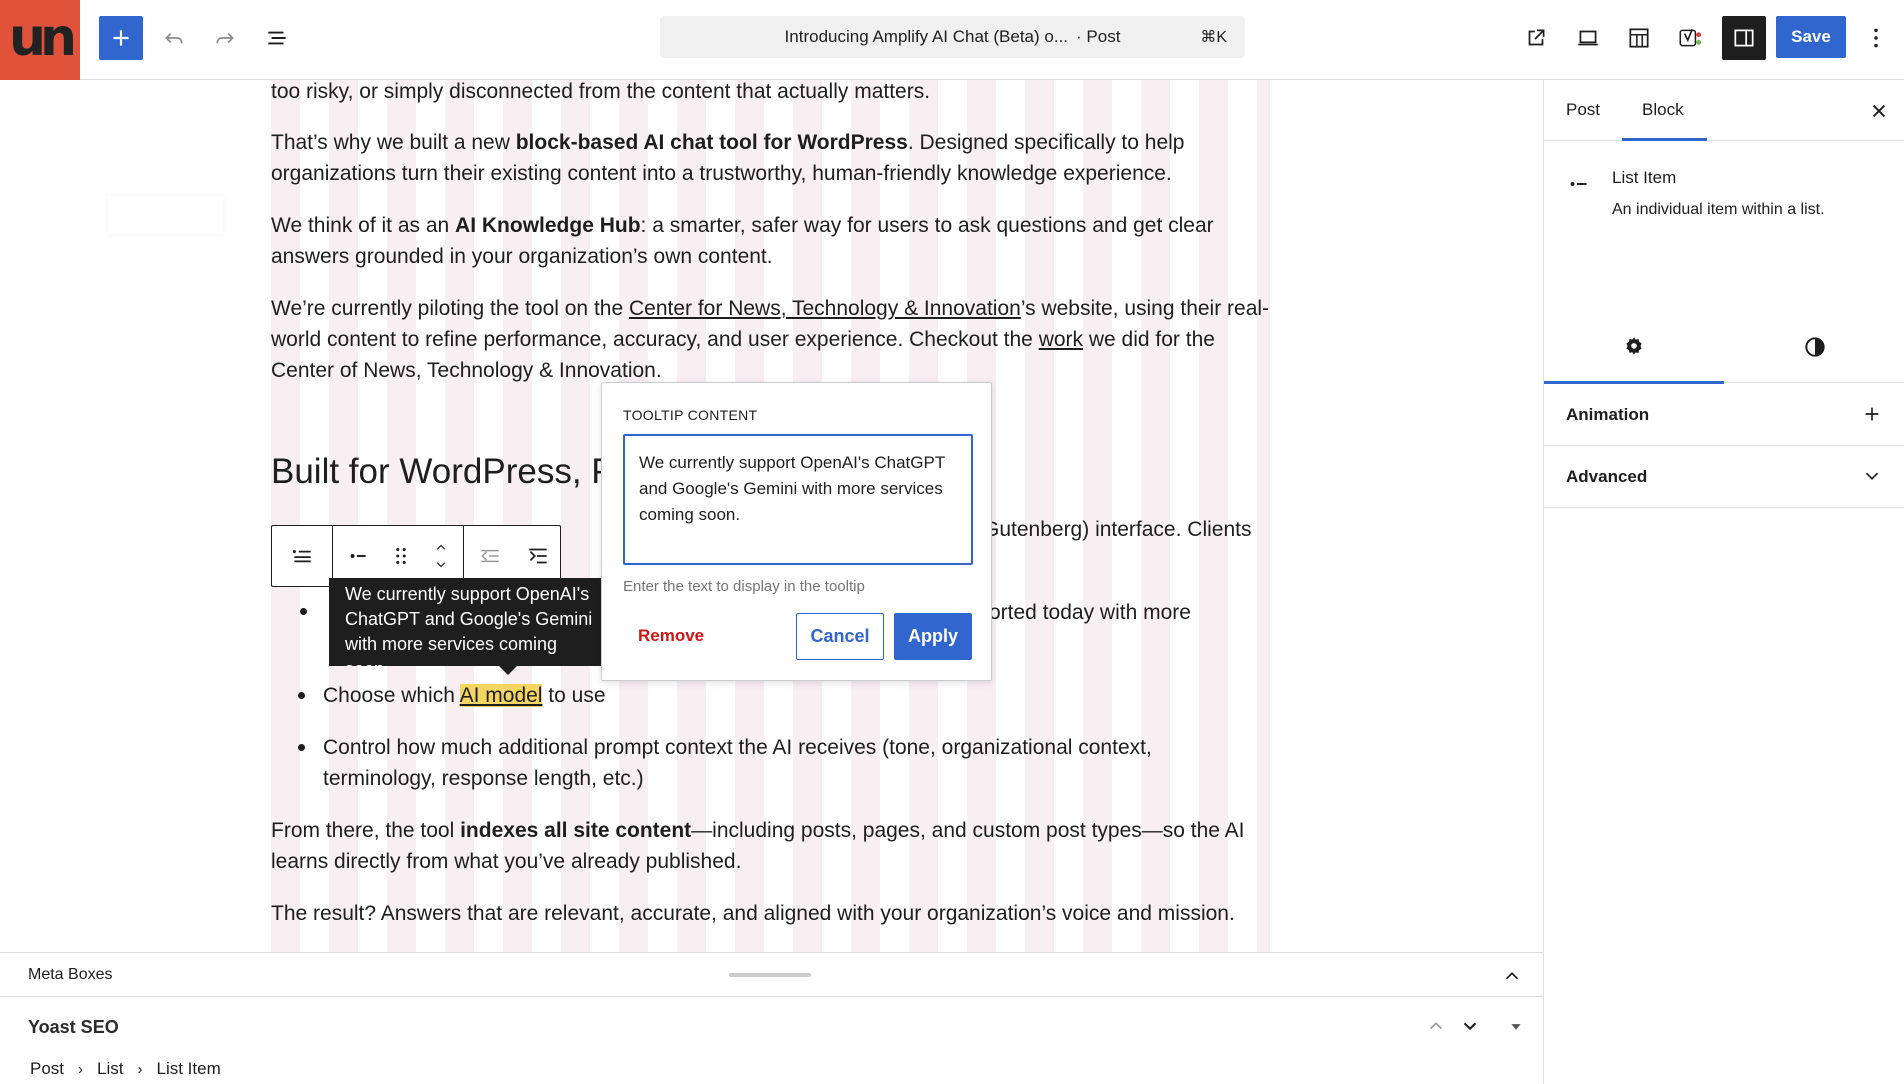  I want to click on animation-panel: Animation, so click(1724, 415).